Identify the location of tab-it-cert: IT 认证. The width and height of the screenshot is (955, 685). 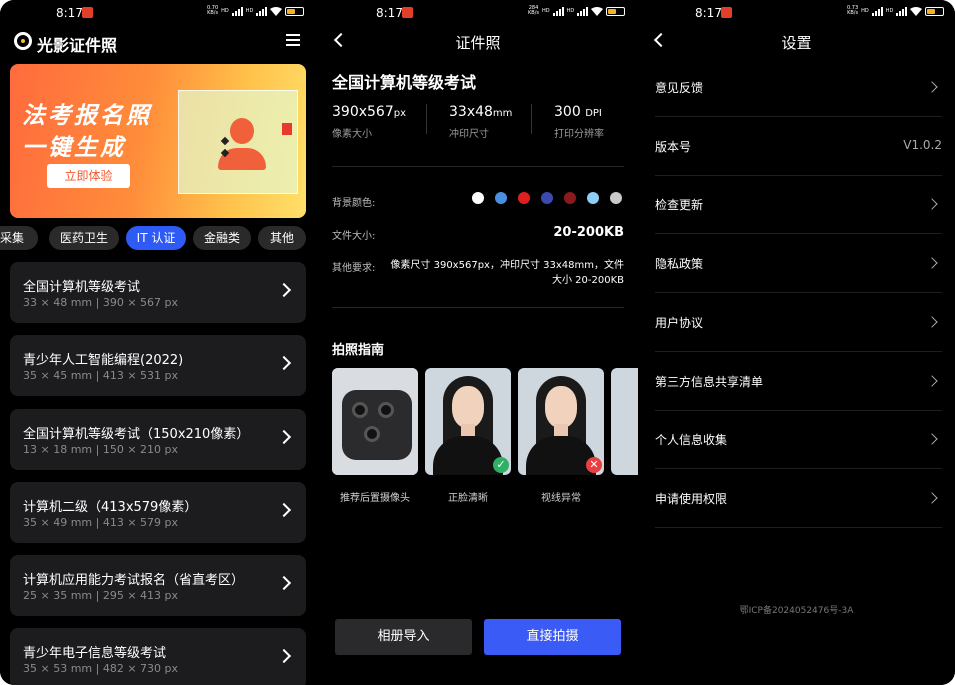
(156, 238).